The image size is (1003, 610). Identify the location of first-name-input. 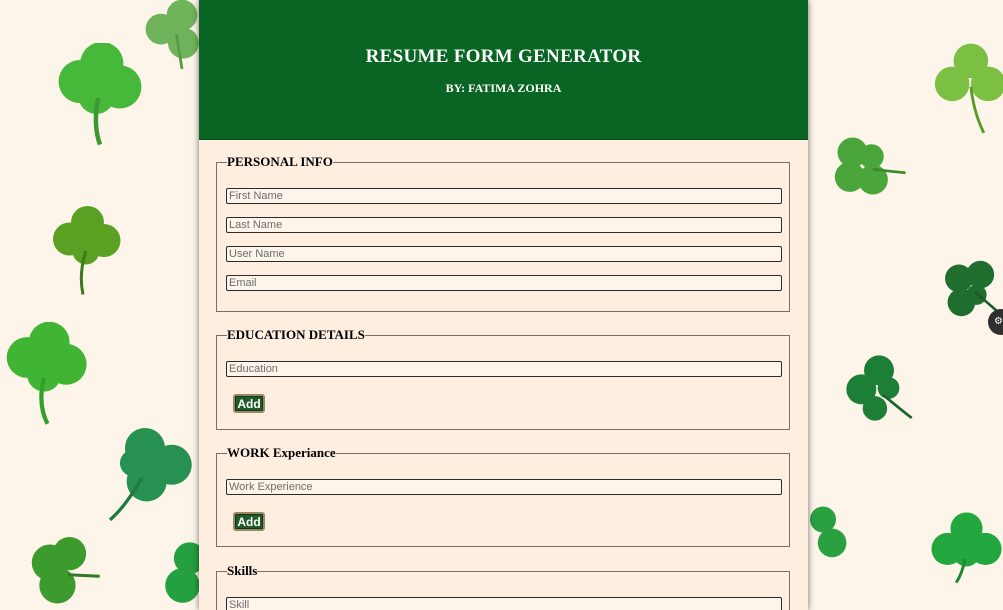
(504, 196).